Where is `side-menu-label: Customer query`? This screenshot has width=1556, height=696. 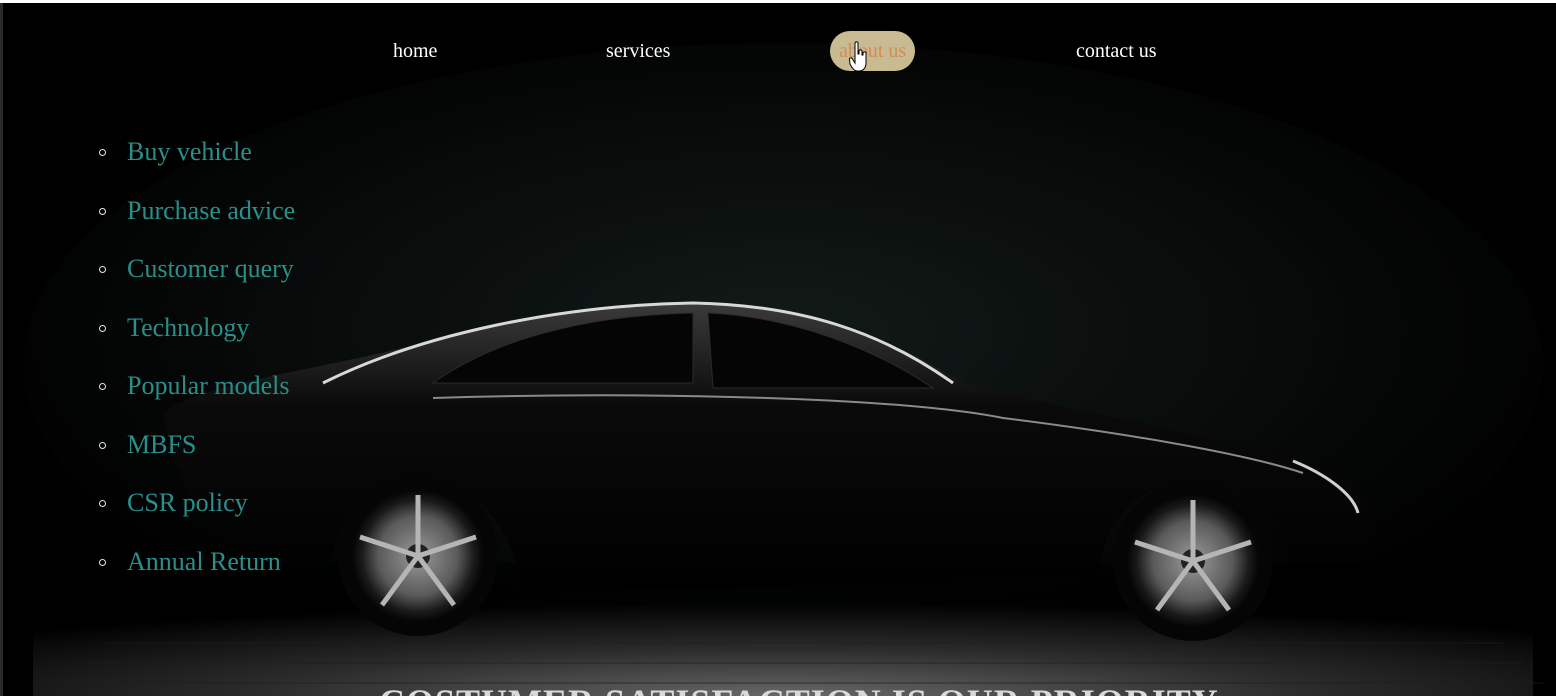 side-menu-label: Customer query is located at coordinates (210, 268).